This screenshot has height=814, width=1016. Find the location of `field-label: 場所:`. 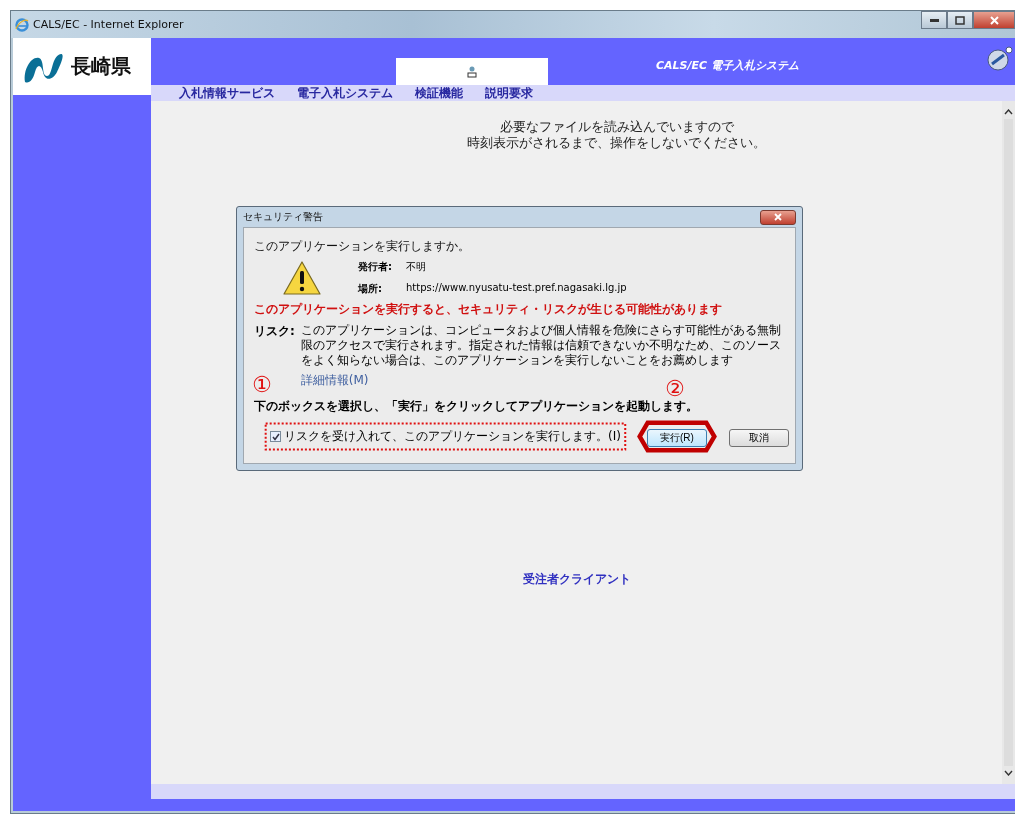

field-label: 場所: is located at coordinates (370, 289).